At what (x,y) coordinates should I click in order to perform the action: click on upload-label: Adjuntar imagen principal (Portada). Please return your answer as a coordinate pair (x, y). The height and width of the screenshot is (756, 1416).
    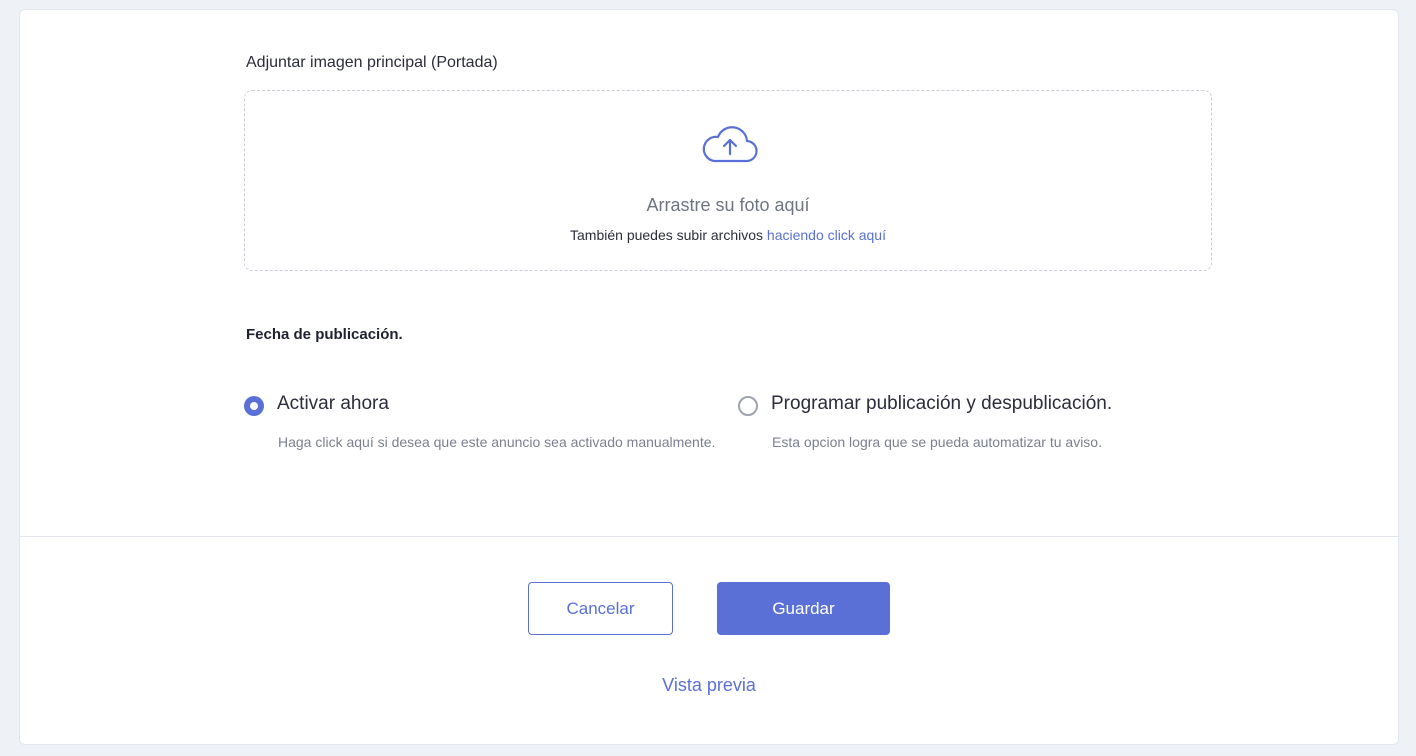
    Looking at the image, I should click on (372, 62).